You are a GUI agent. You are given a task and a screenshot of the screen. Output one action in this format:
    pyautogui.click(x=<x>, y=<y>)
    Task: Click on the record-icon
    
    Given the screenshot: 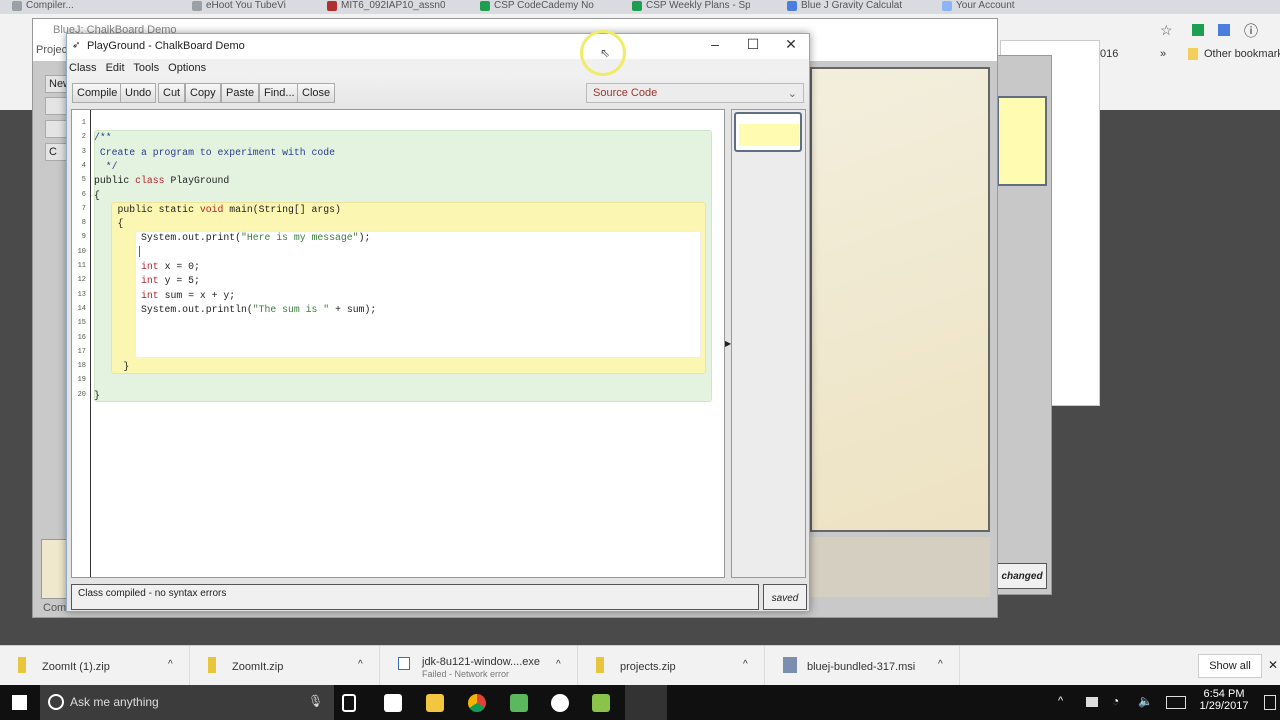 What is the action you would take?
    pyautogui.click(x=560, y=703)
    